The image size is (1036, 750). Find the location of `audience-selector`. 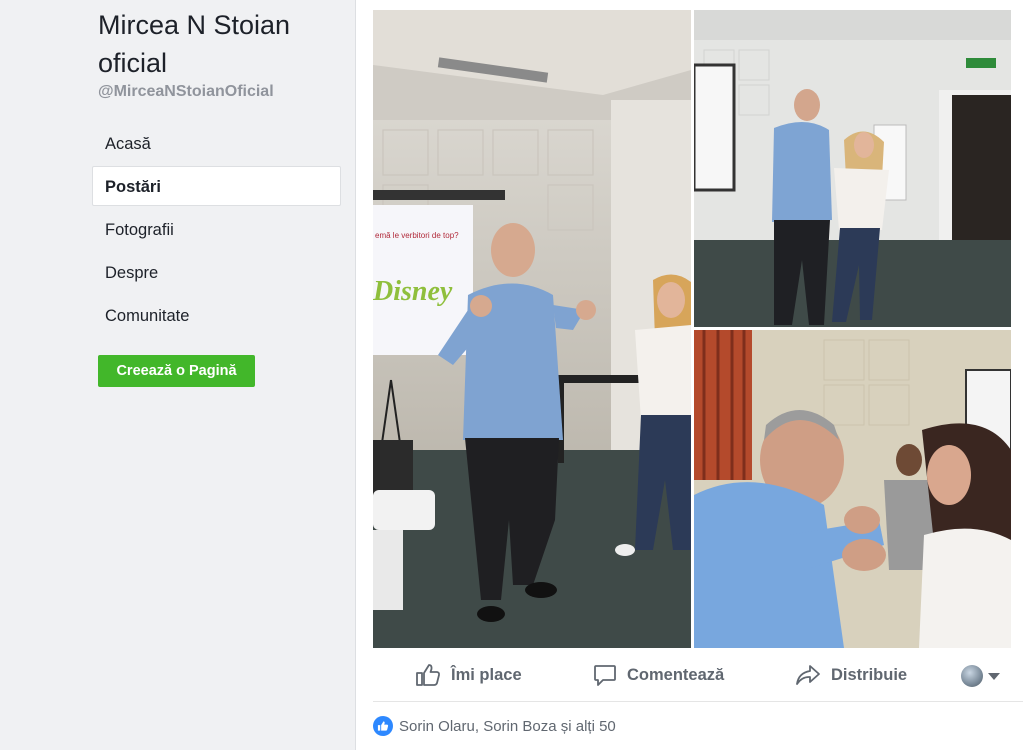

audience-selector is located at coordinates (980, 676).